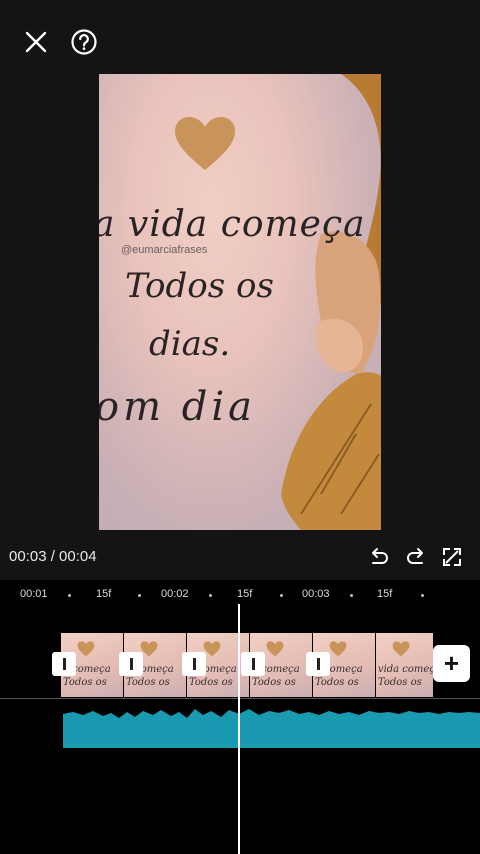 This screenshot has height=854, width=480. I want to click on ruler-label: 00:01, so click(34, 594).